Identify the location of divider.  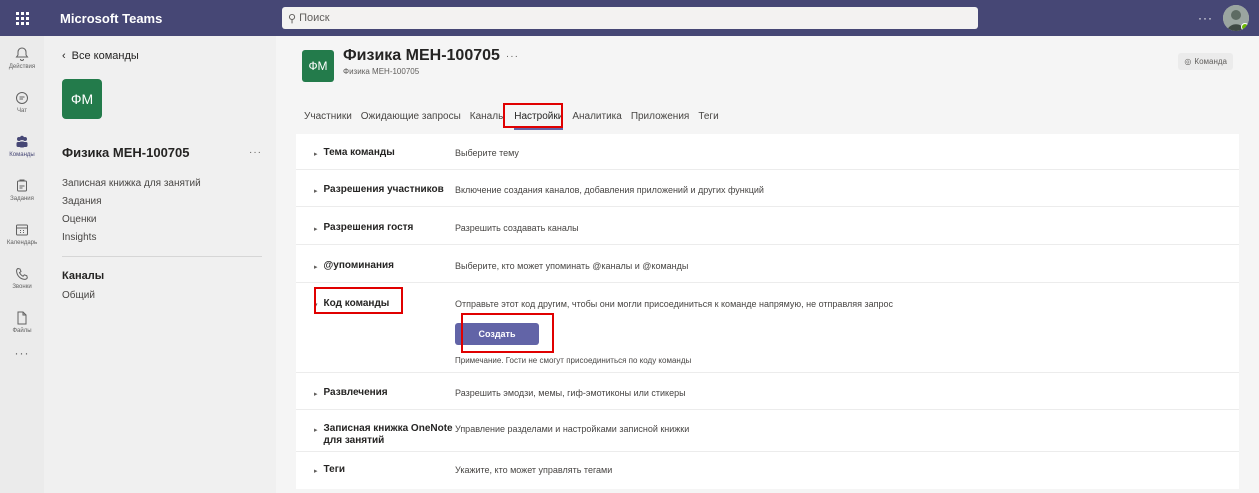
(162, 256).